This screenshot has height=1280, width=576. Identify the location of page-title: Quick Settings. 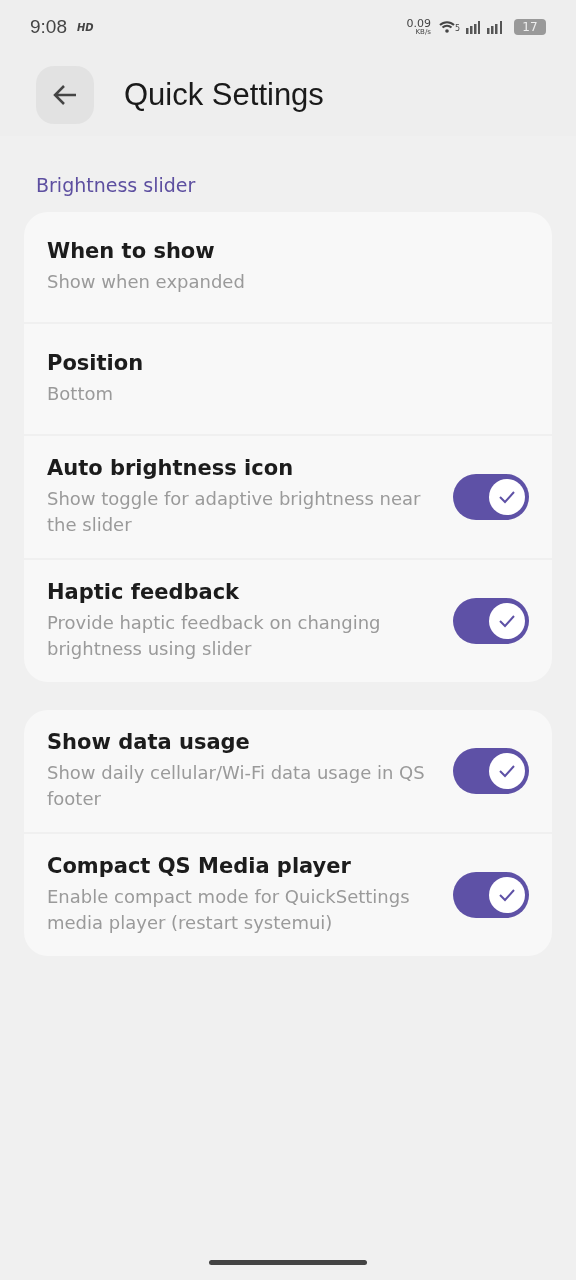
(224, 95).